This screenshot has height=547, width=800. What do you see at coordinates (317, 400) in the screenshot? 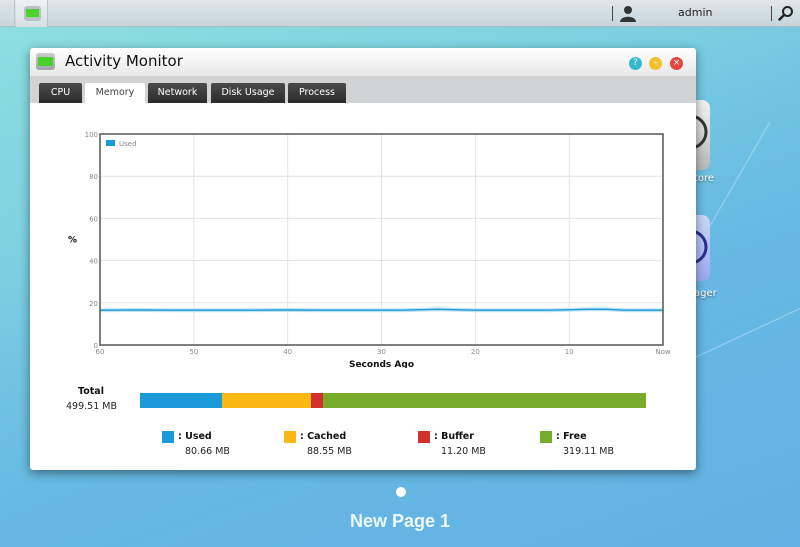
I see `memory-bar-segment-buffer` at bounding box center [317, 400].